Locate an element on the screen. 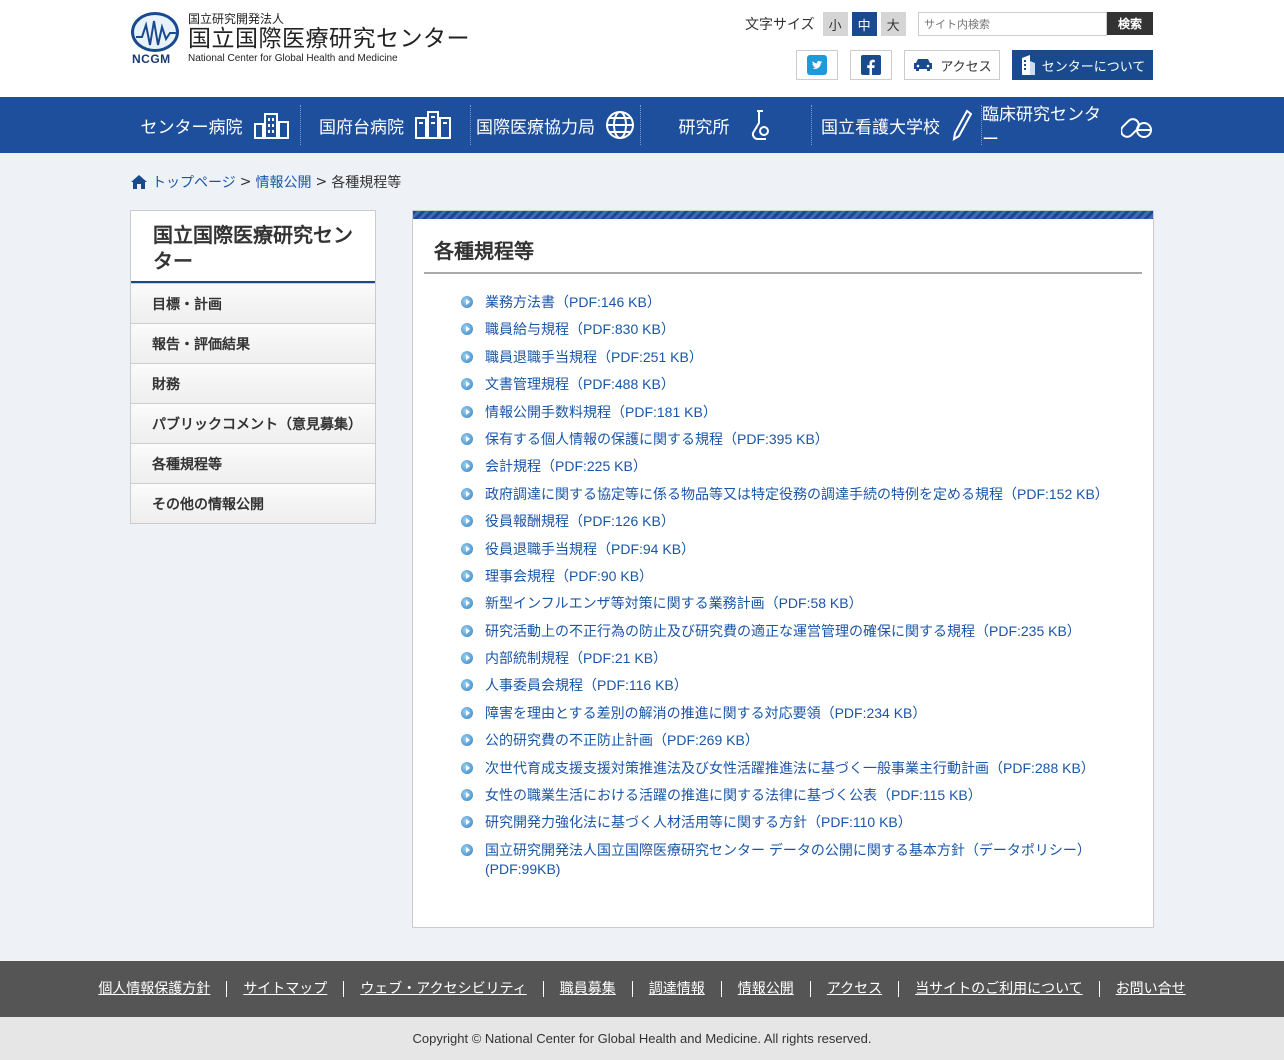 This screenshot has width=1284, height=1060. pdf-document-link: 理事会規程（PDF:90 KB） is located at coordinates (569, 576).